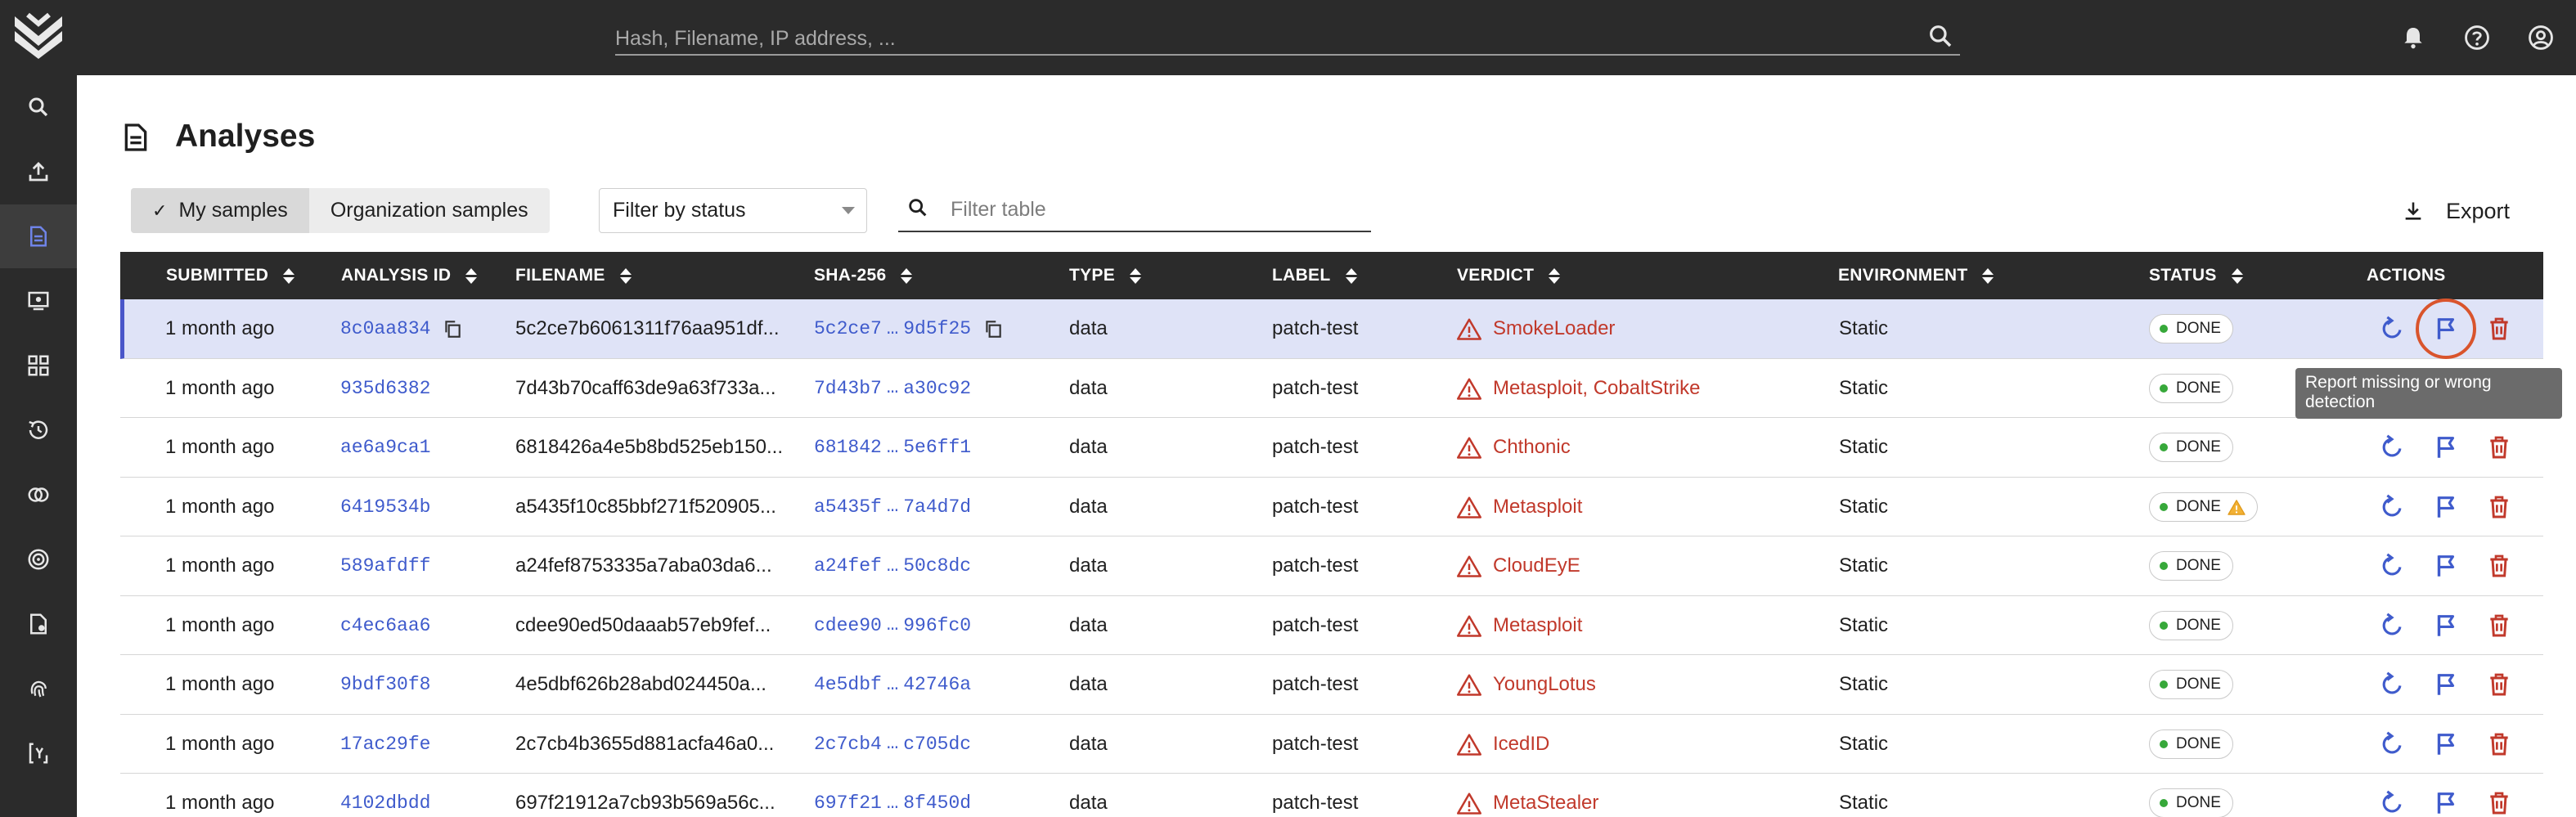 The height and width of the screenshot is (817, 2576). I want to click on verdict-text: Metasploit, CobaltStrike, so click(1596, 388).